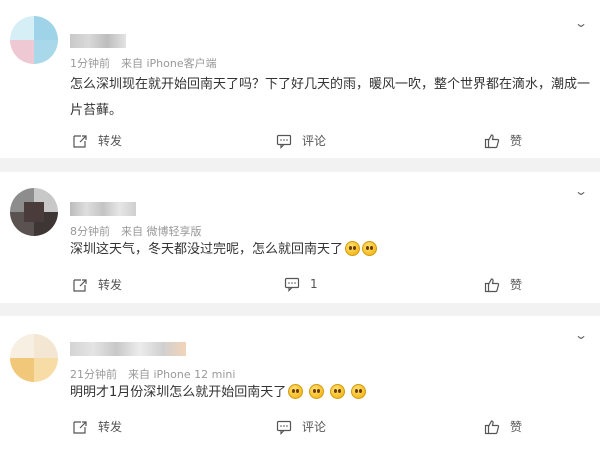 Image resolution: width=600 pixels, height=449 pixels. I want to click on post-text: 明明才1月份深圳怎么就开始回南天了, so click(330, 393).